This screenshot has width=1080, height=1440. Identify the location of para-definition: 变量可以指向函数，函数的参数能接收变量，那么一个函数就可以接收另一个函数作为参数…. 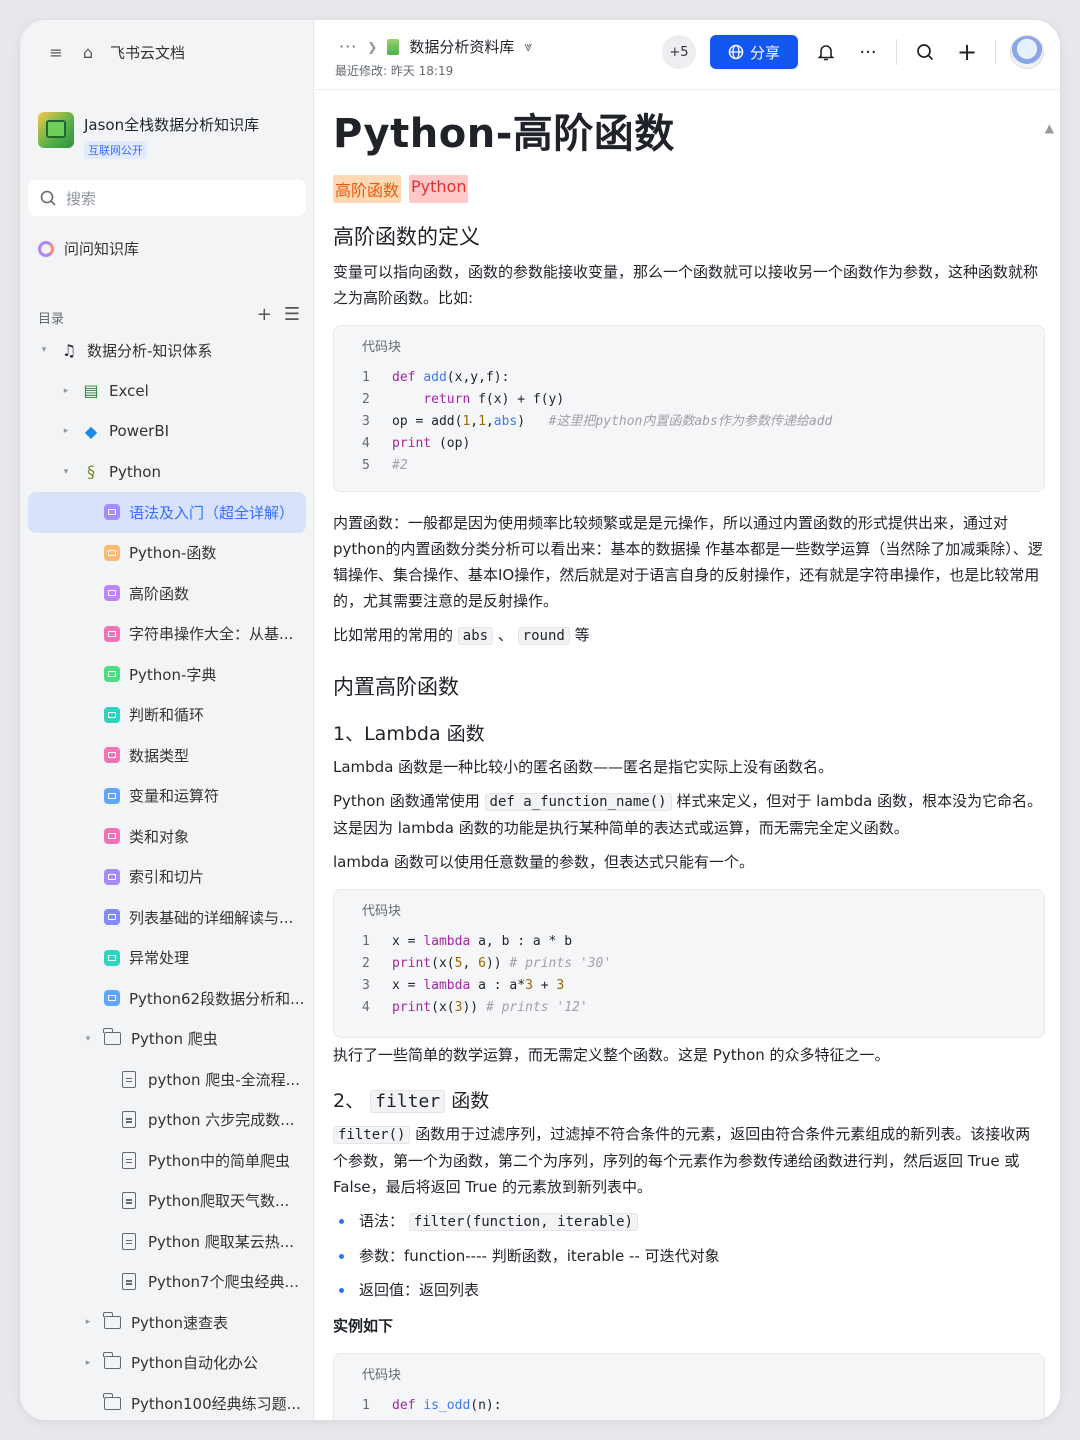
(686, 285).